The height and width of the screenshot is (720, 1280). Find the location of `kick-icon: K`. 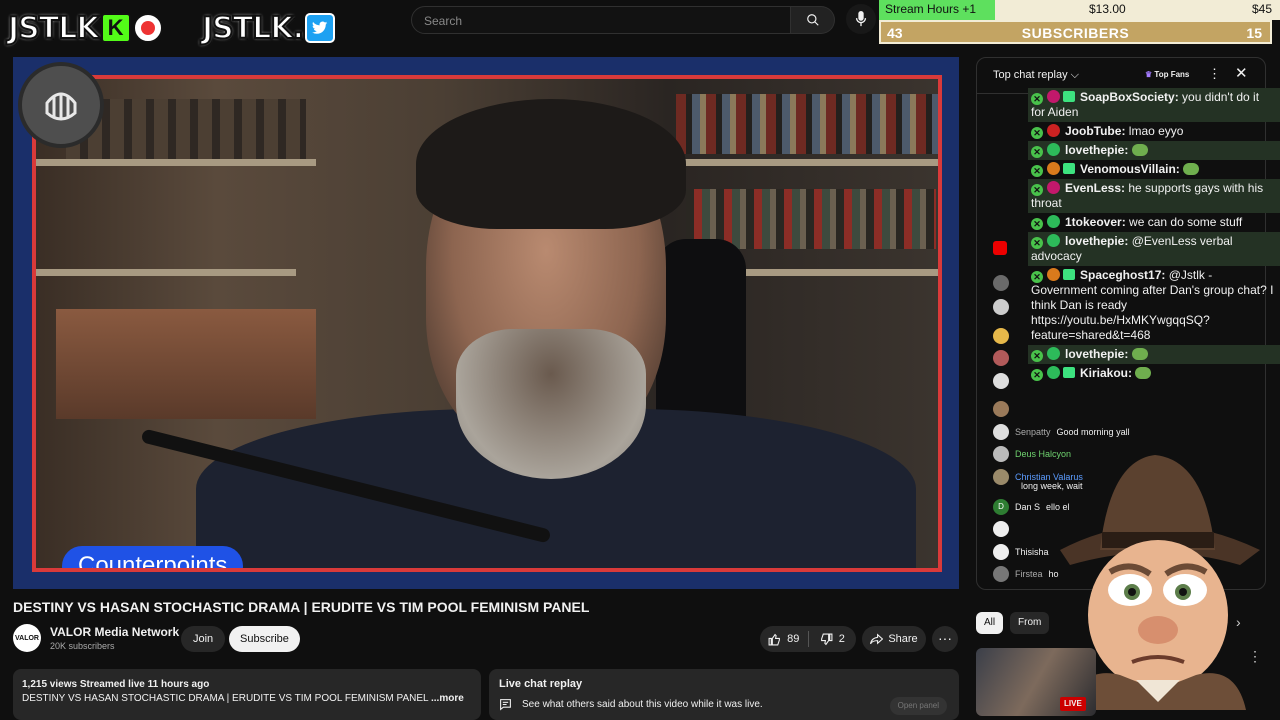

kick-icon: K is located at coordinates (115, 28).